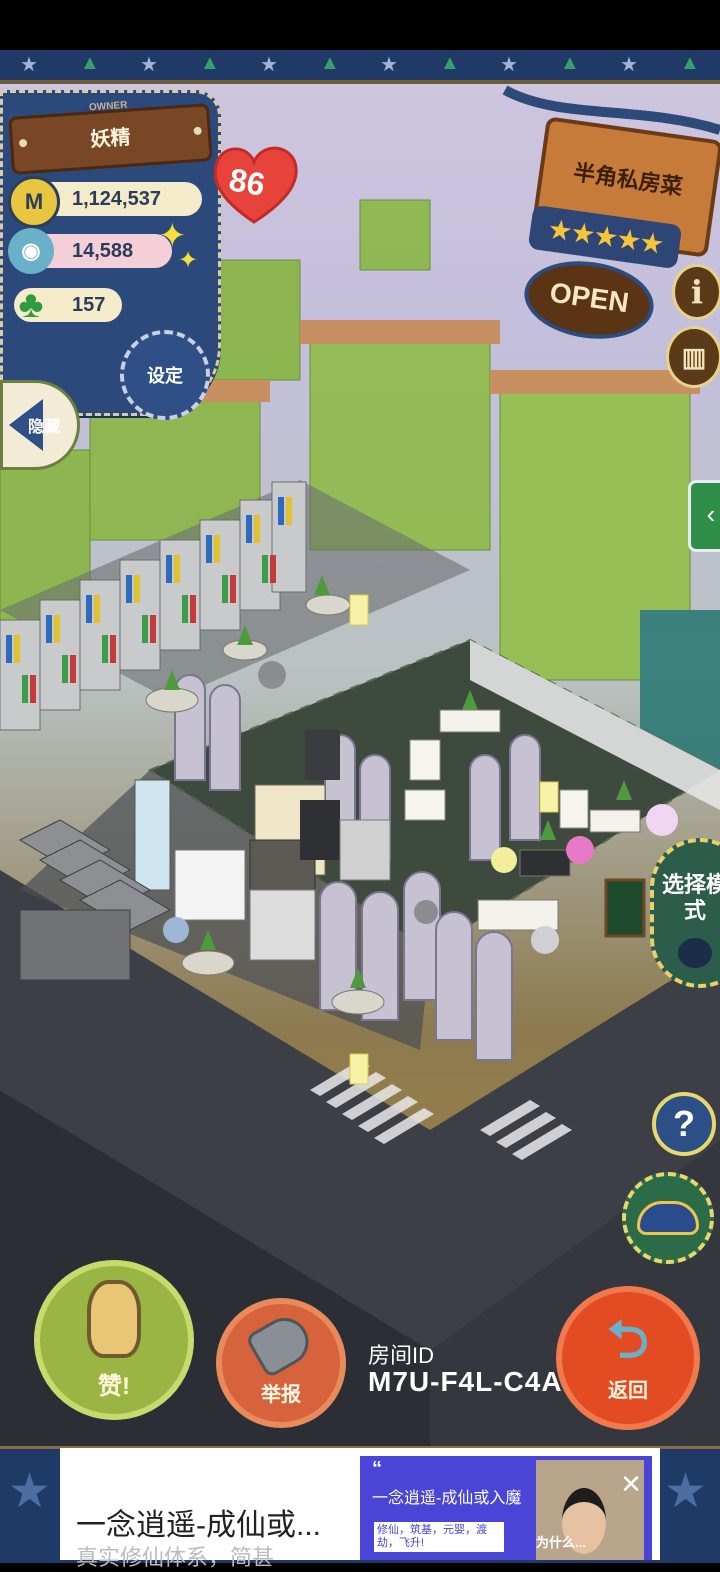 The image size is (720, 1572). I want to click on owner-name: 妖精, so click(110, 139).